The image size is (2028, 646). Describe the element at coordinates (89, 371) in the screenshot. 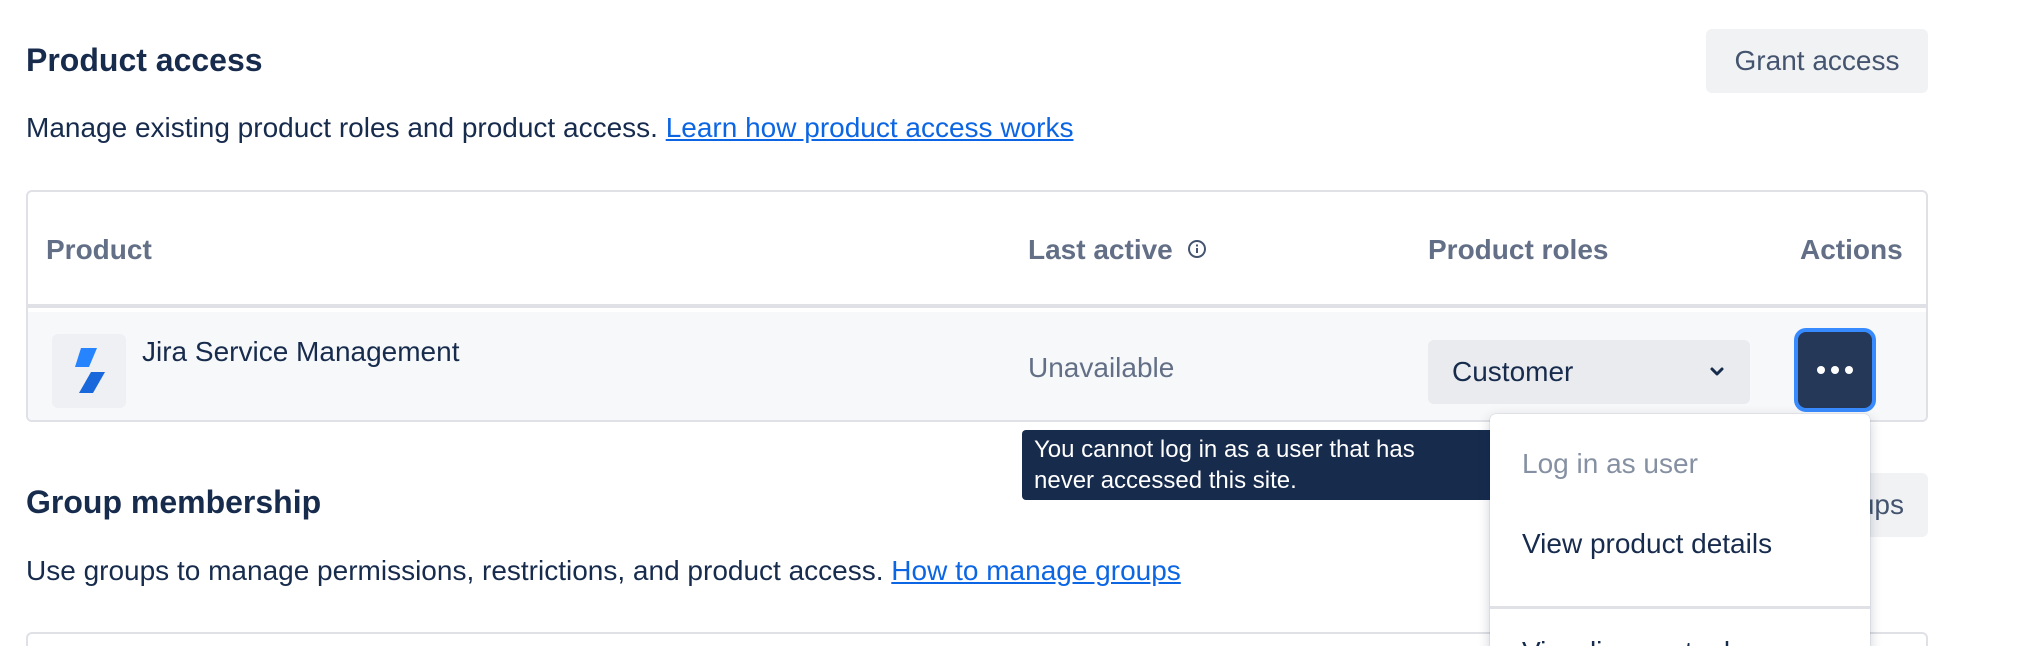

I see `jira-service-management-logo-icon` at that location.